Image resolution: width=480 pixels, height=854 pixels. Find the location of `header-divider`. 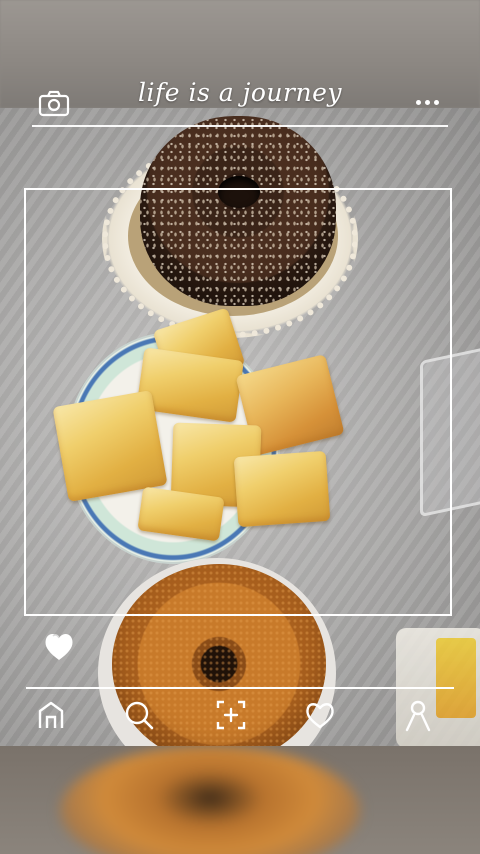

header-divider is located at coordinates (240, 126).